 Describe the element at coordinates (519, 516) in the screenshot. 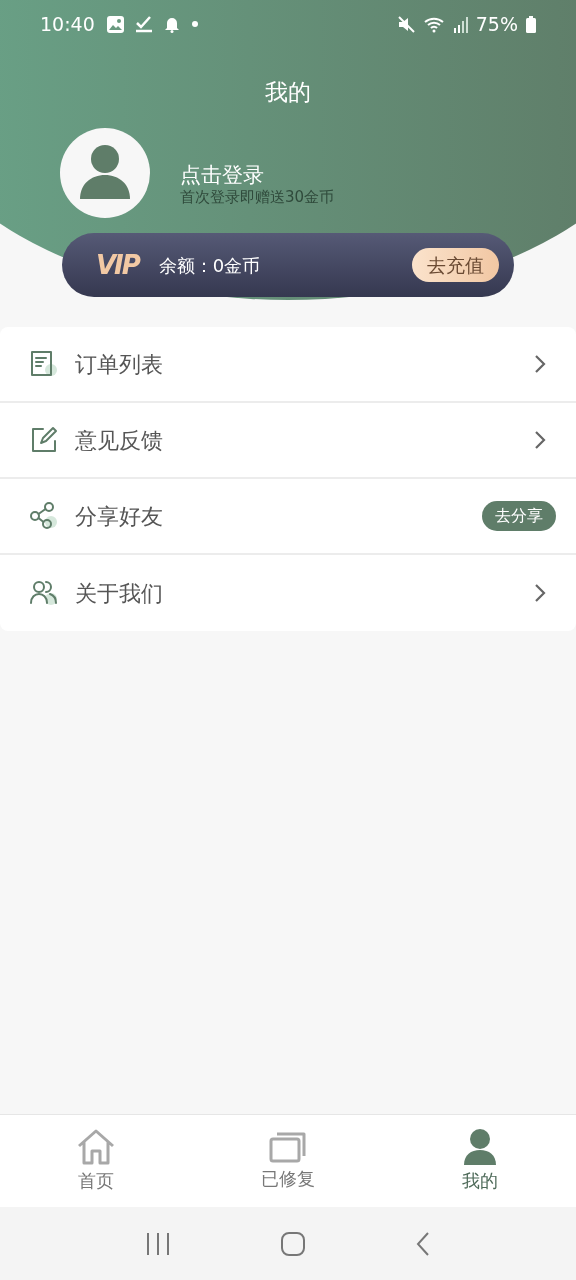

I see `share-button: 去分享` at that location.